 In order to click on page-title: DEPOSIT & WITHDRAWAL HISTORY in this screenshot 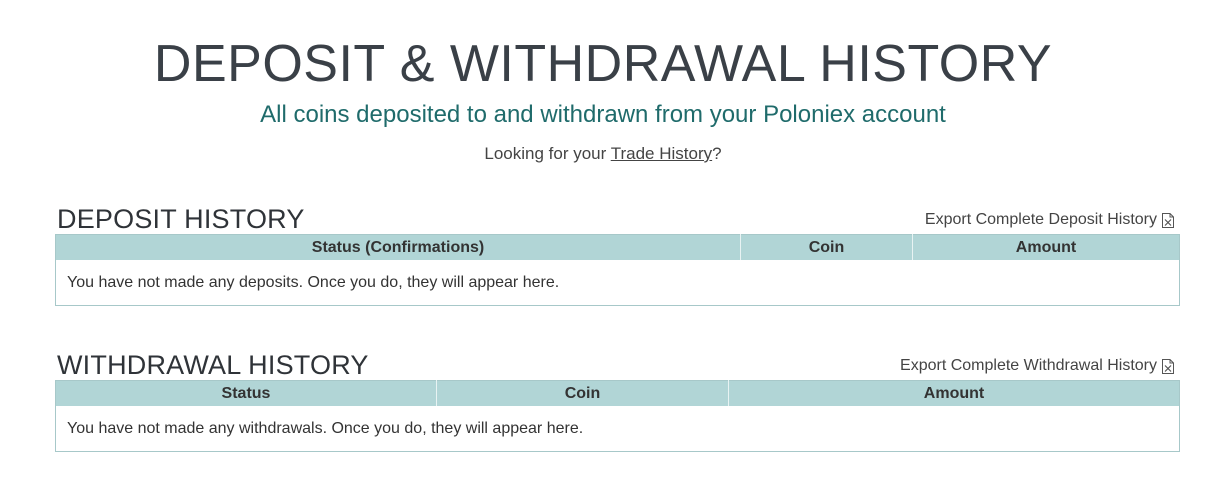, I will do `click(603, 64)`.